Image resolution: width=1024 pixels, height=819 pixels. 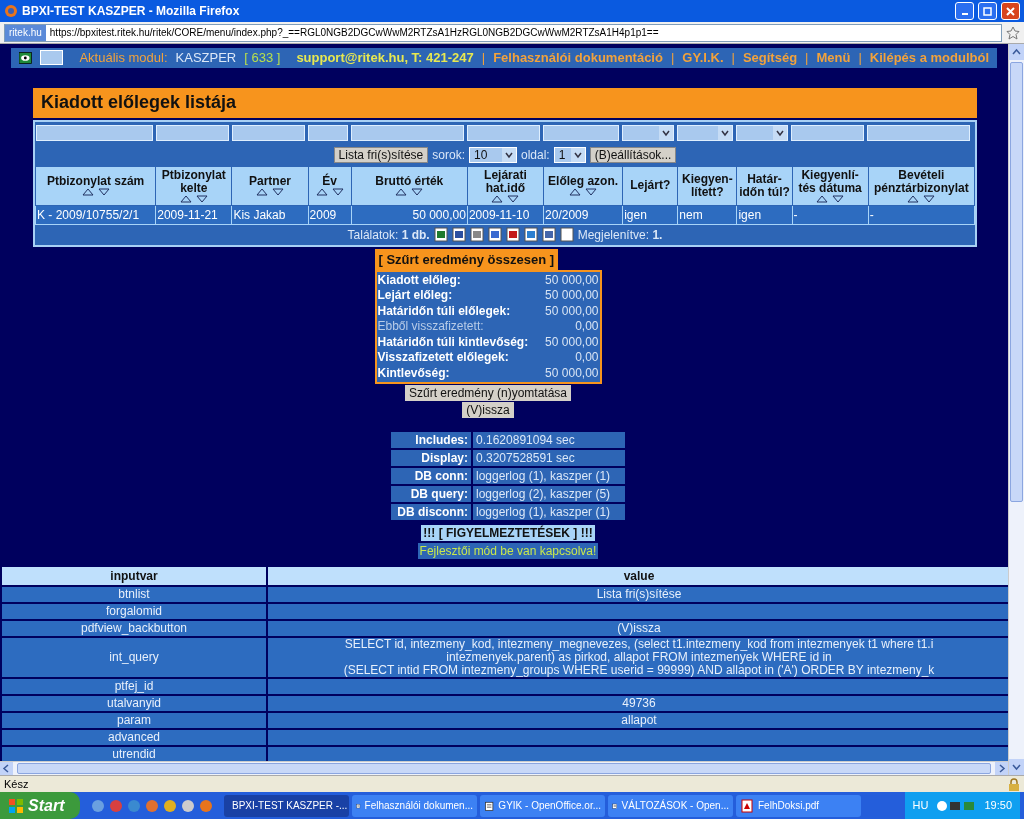 I want to click on debug-value: loggerlog (2), kaszper (5), so click(x=549, y=494).